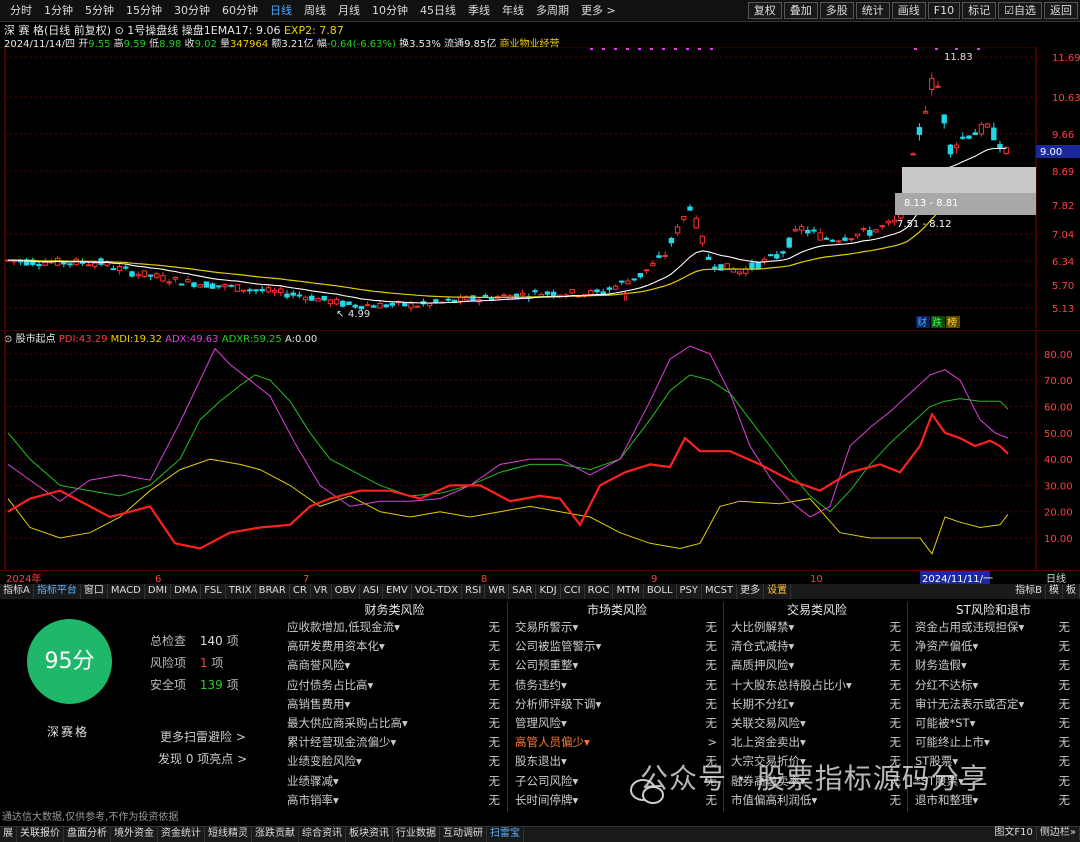 This screenshot has height=842, width=1080. What do you see at coordinates (817, 742) in the screenshot?
I see `risk-item: 北上资金卖出▾ 无` at bounding box center [817, 742].